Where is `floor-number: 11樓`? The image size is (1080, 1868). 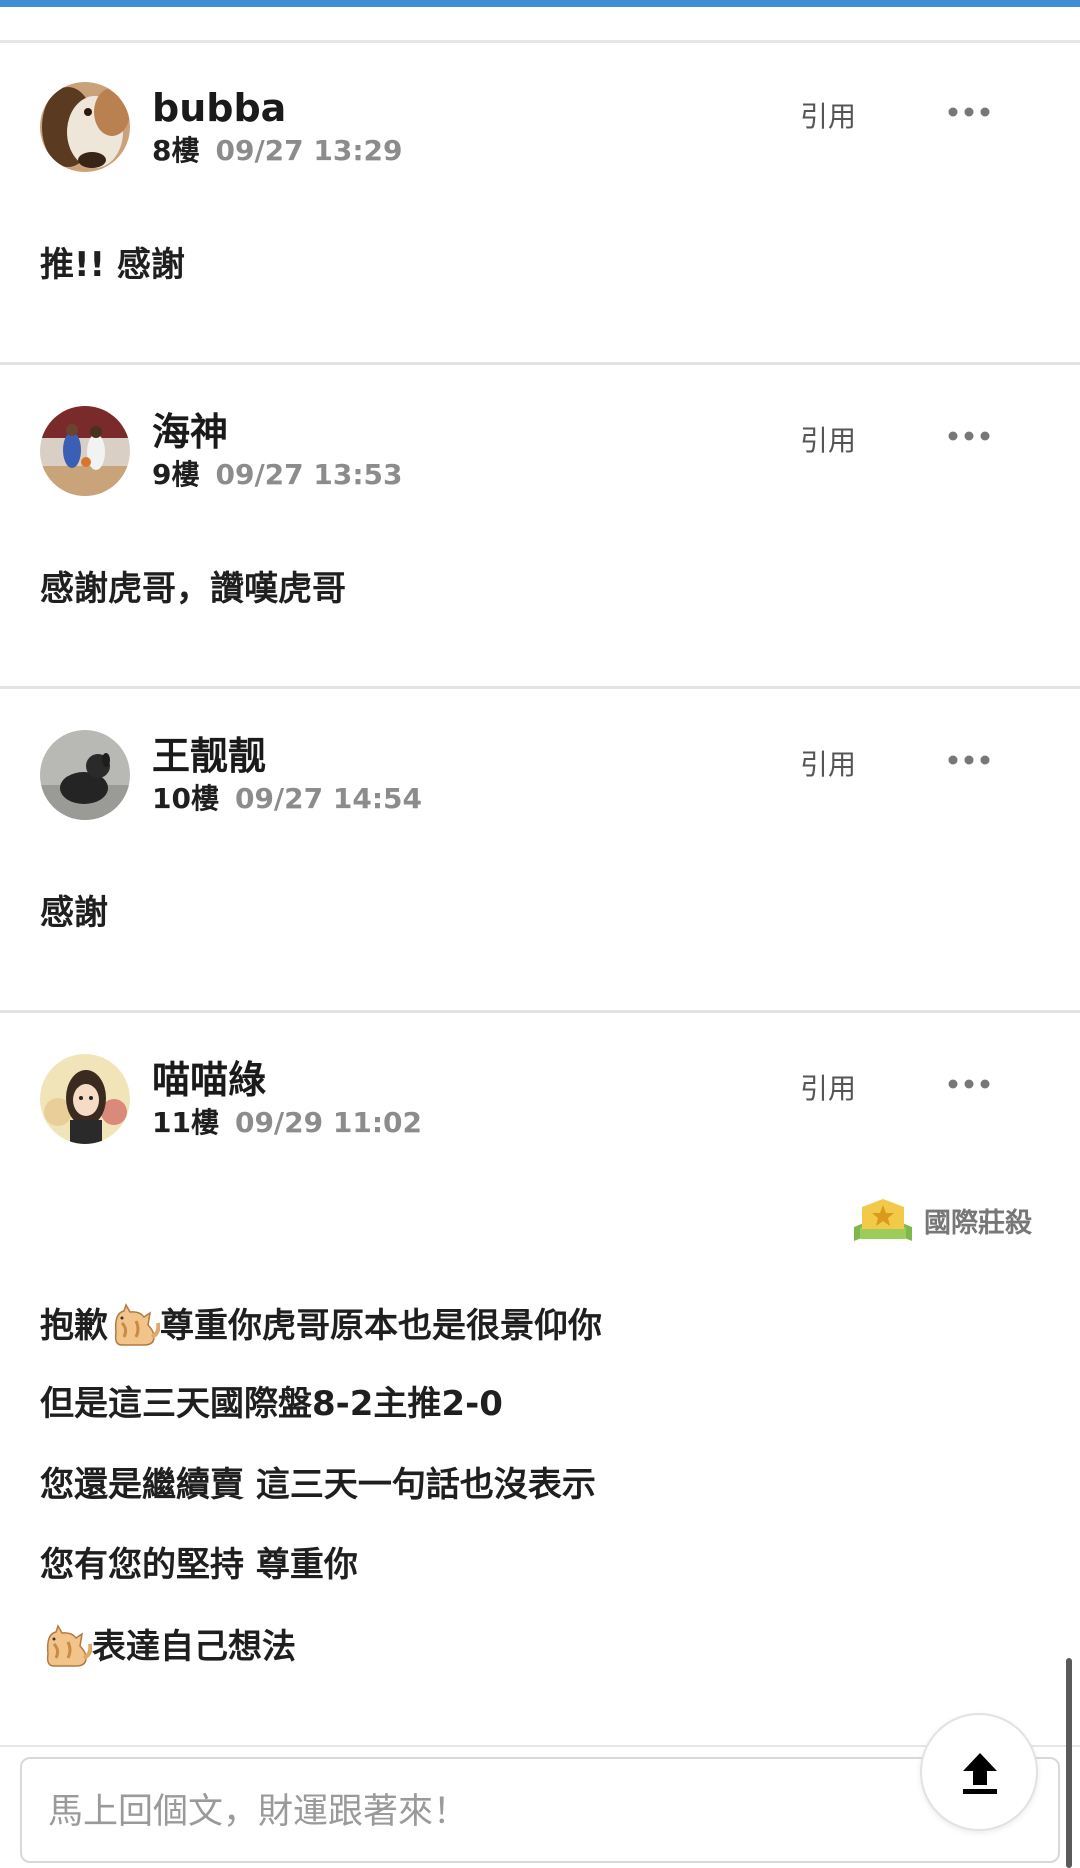 floor-number: 11樓 is located at coordinates (185, 1122).